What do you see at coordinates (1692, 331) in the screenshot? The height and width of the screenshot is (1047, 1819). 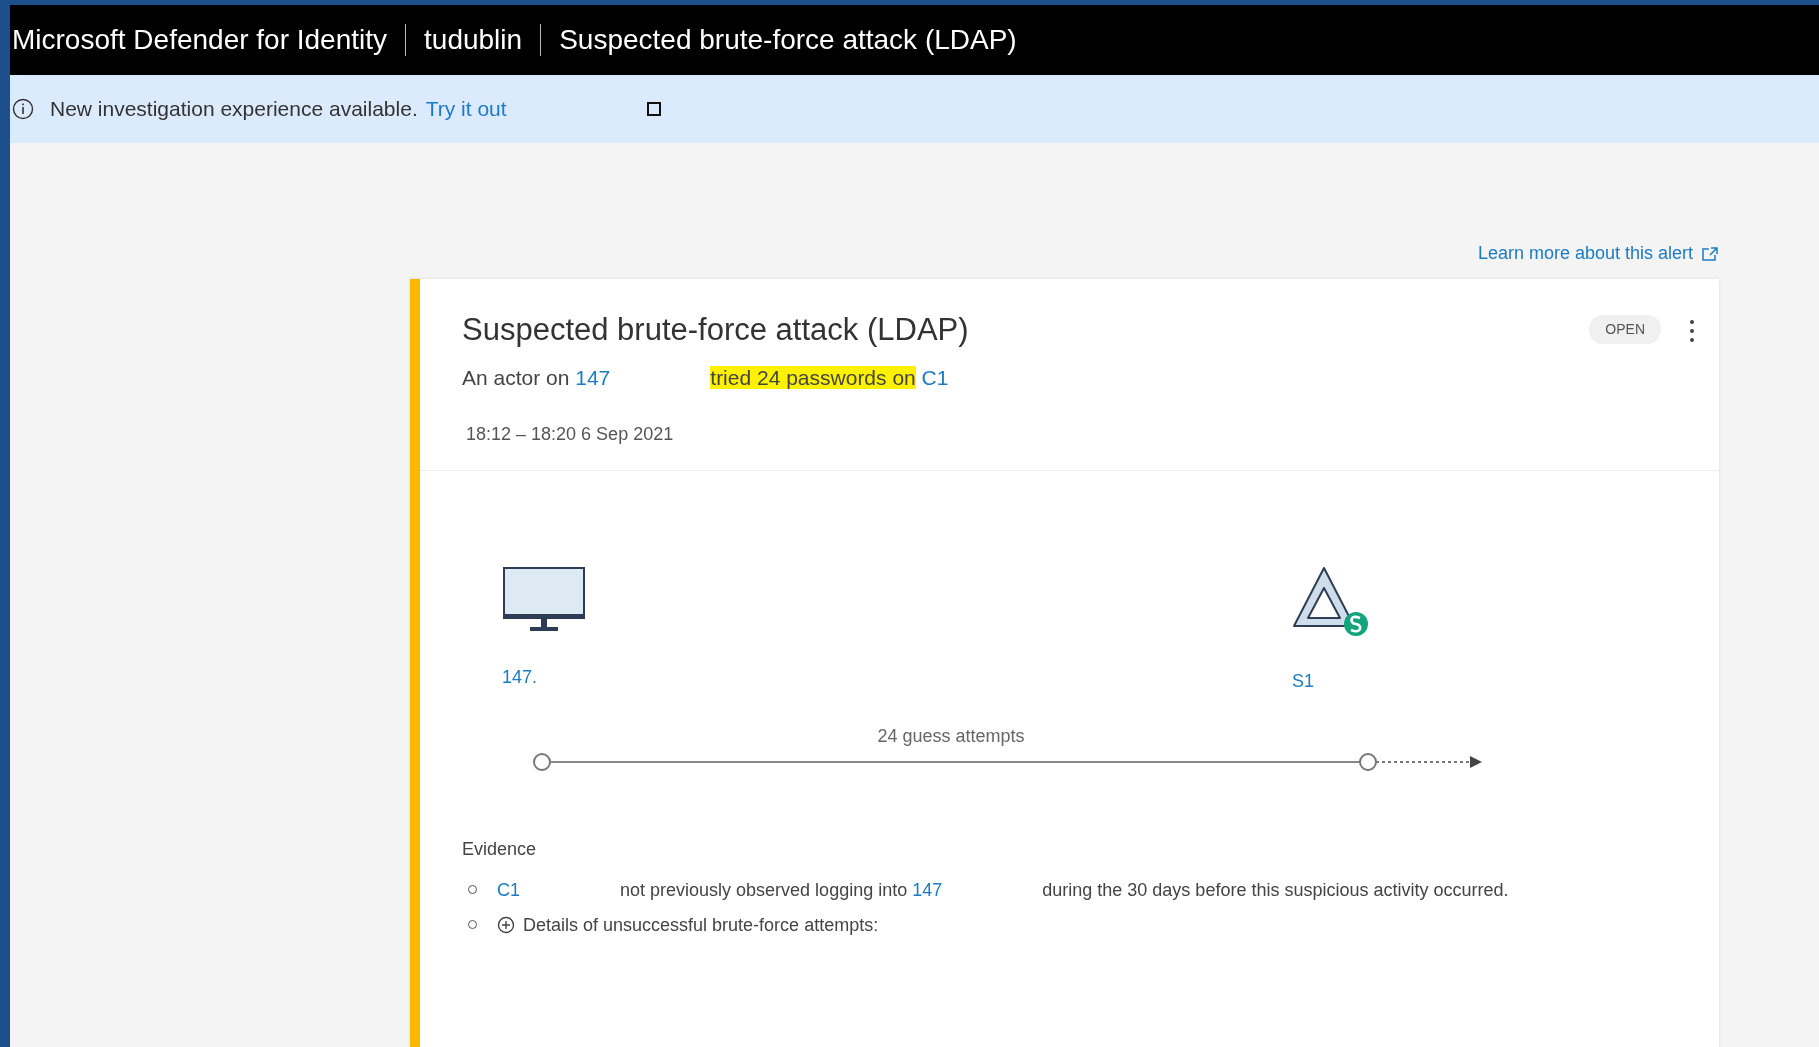 I see `more-icon` at bounding box center [1692, 331].